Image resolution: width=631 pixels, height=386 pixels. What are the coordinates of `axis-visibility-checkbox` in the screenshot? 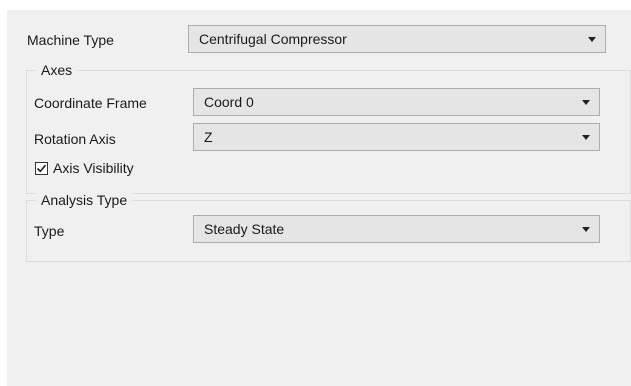 It's located at (41, 168).